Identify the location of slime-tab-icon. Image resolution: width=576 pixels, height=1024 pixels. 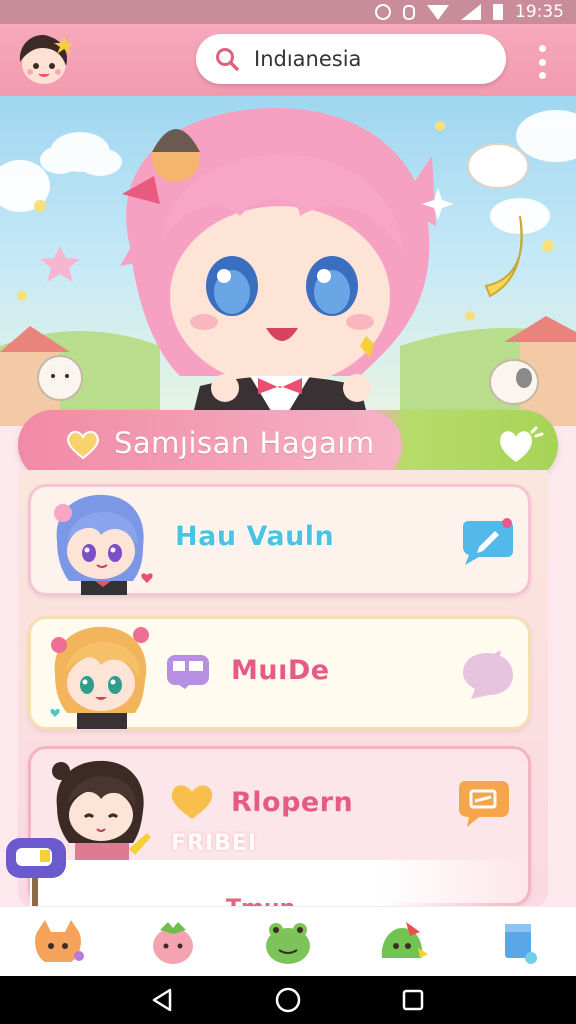
(405, 939).